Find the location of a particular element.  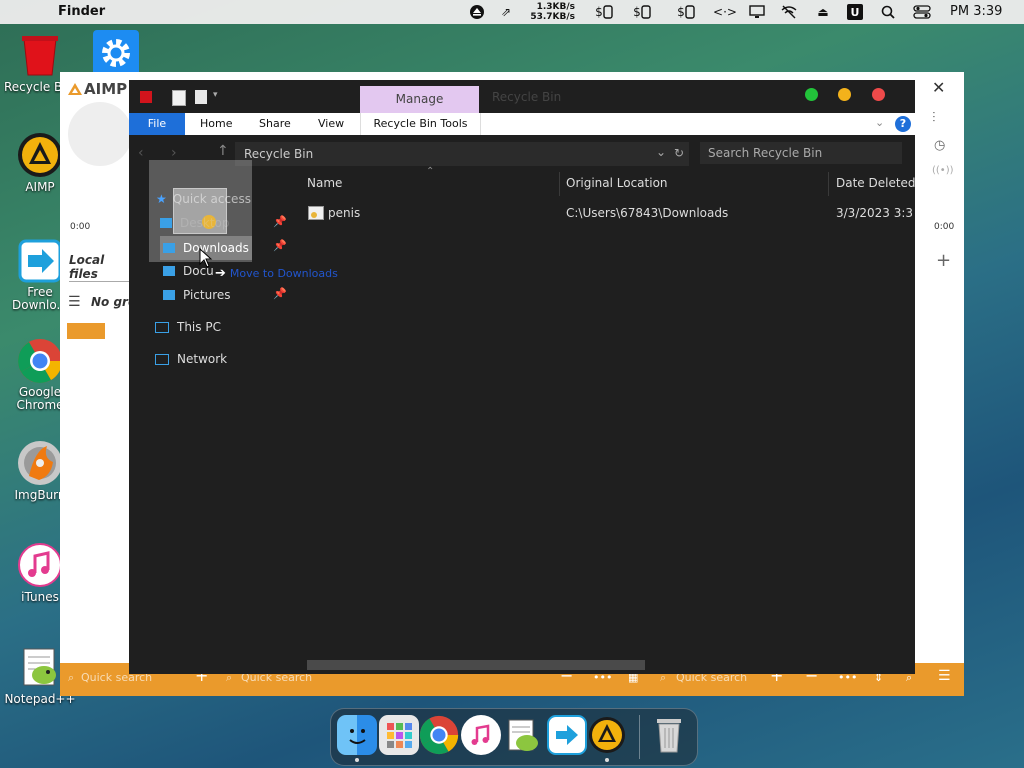

playlist-tab-marker is located at coordinates (86, 331).